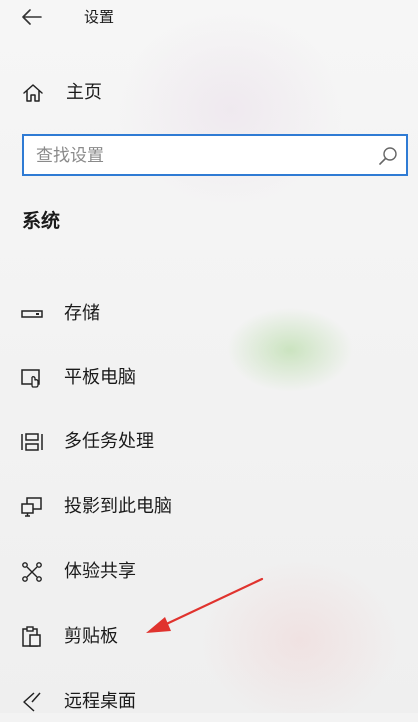 Image resolution: width=418 pixels, height=722 pixels. What do you see at coordinates (388, 156) in the screenshot?
I see `search-icon` at bounding box center [388, 156].